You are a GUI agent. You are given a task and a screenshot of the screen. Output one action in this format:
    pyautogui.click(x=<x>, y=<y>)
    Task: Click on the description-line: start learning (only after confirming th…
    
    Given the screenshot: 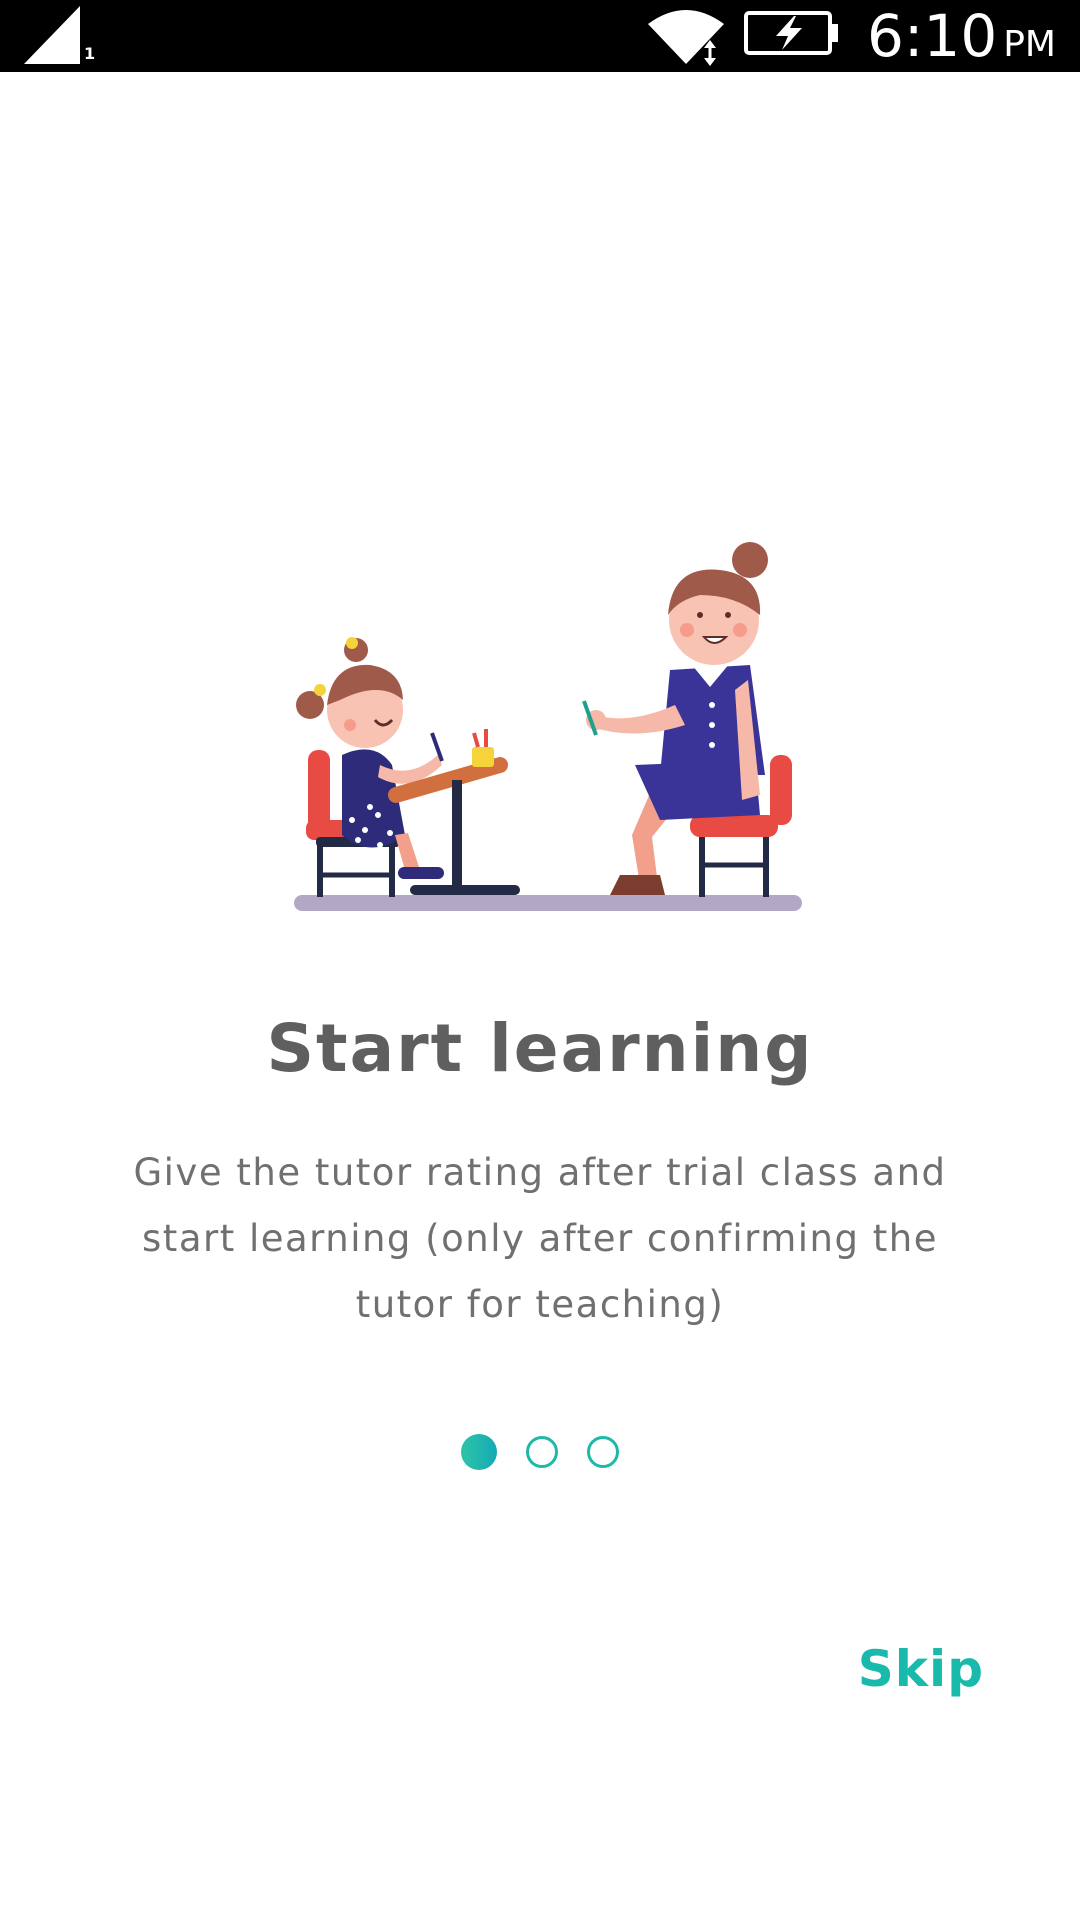 What is the action you would take?
    pyautogui.click(x=540, y=1238)
    